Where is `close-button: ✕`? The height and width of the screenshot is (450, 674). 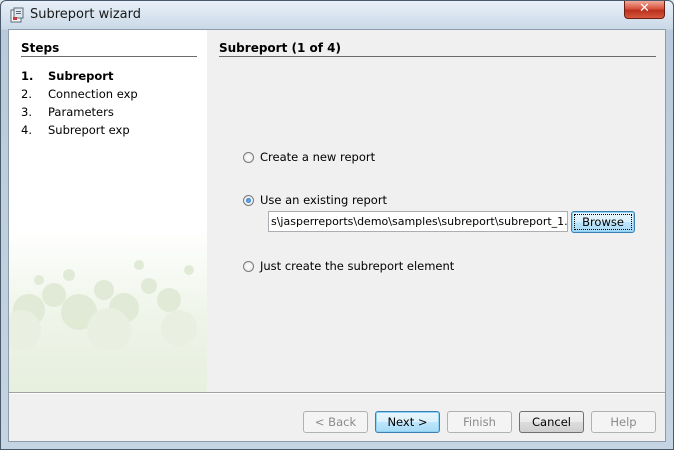 close-button: ✕ is located at coordinates (644, 10).